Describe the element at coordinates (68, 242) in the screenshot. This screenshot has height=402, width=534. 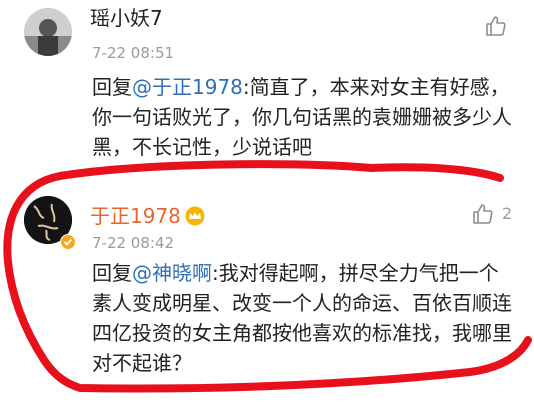
I see `verified-badge-icon` at that location.